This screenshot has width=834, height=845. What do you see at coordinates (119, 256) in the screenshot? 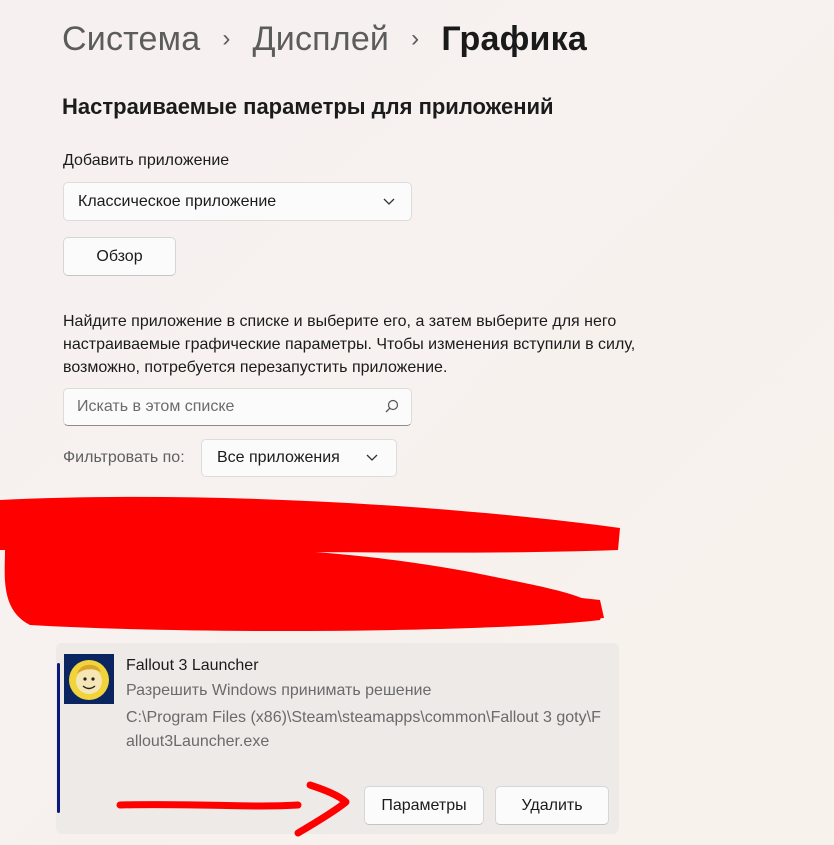
I see `browse-button: Обзор` at bounding box center [119, 256].